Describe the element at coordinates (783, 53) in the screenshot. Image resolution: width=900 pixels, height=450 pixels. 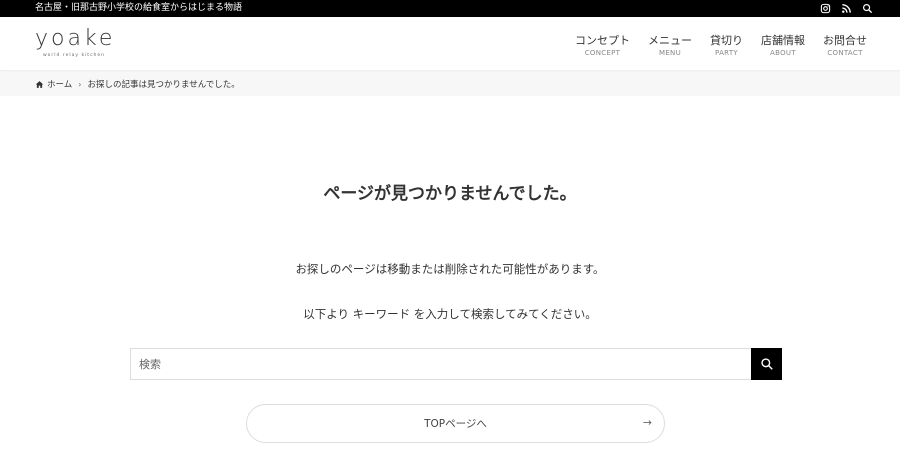
I see `nav-sublabel: ABOUT` at that location.